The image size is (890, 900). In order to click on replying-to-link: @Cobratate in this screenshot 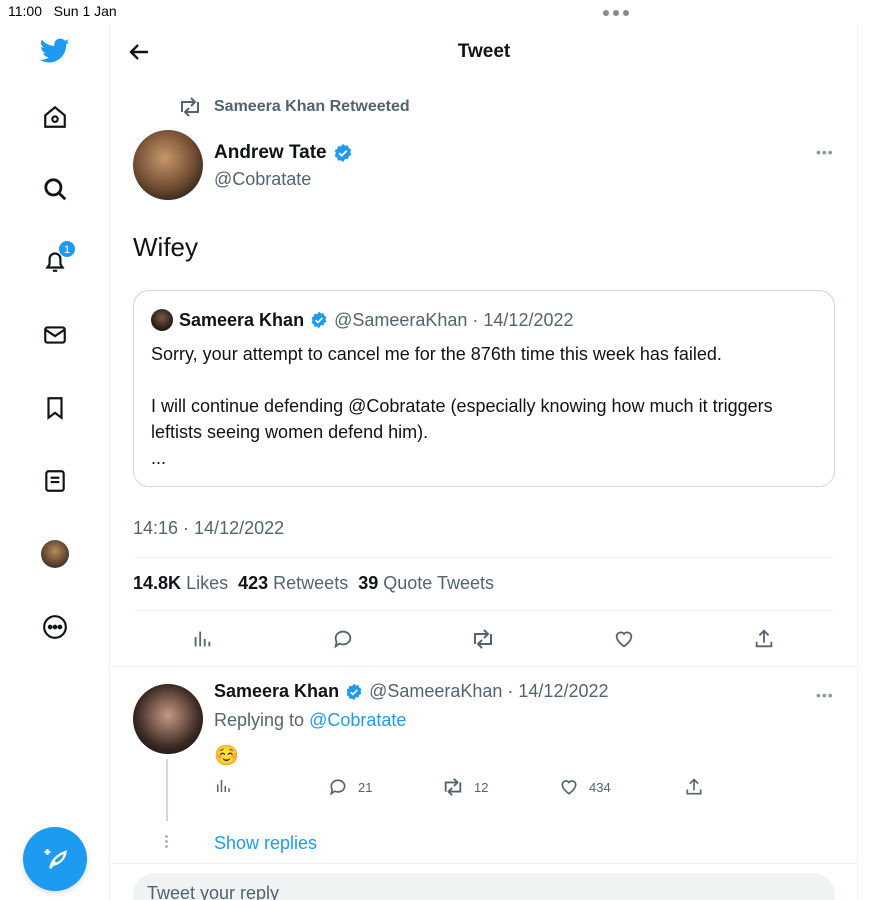, I will do `click(357, 720)`.